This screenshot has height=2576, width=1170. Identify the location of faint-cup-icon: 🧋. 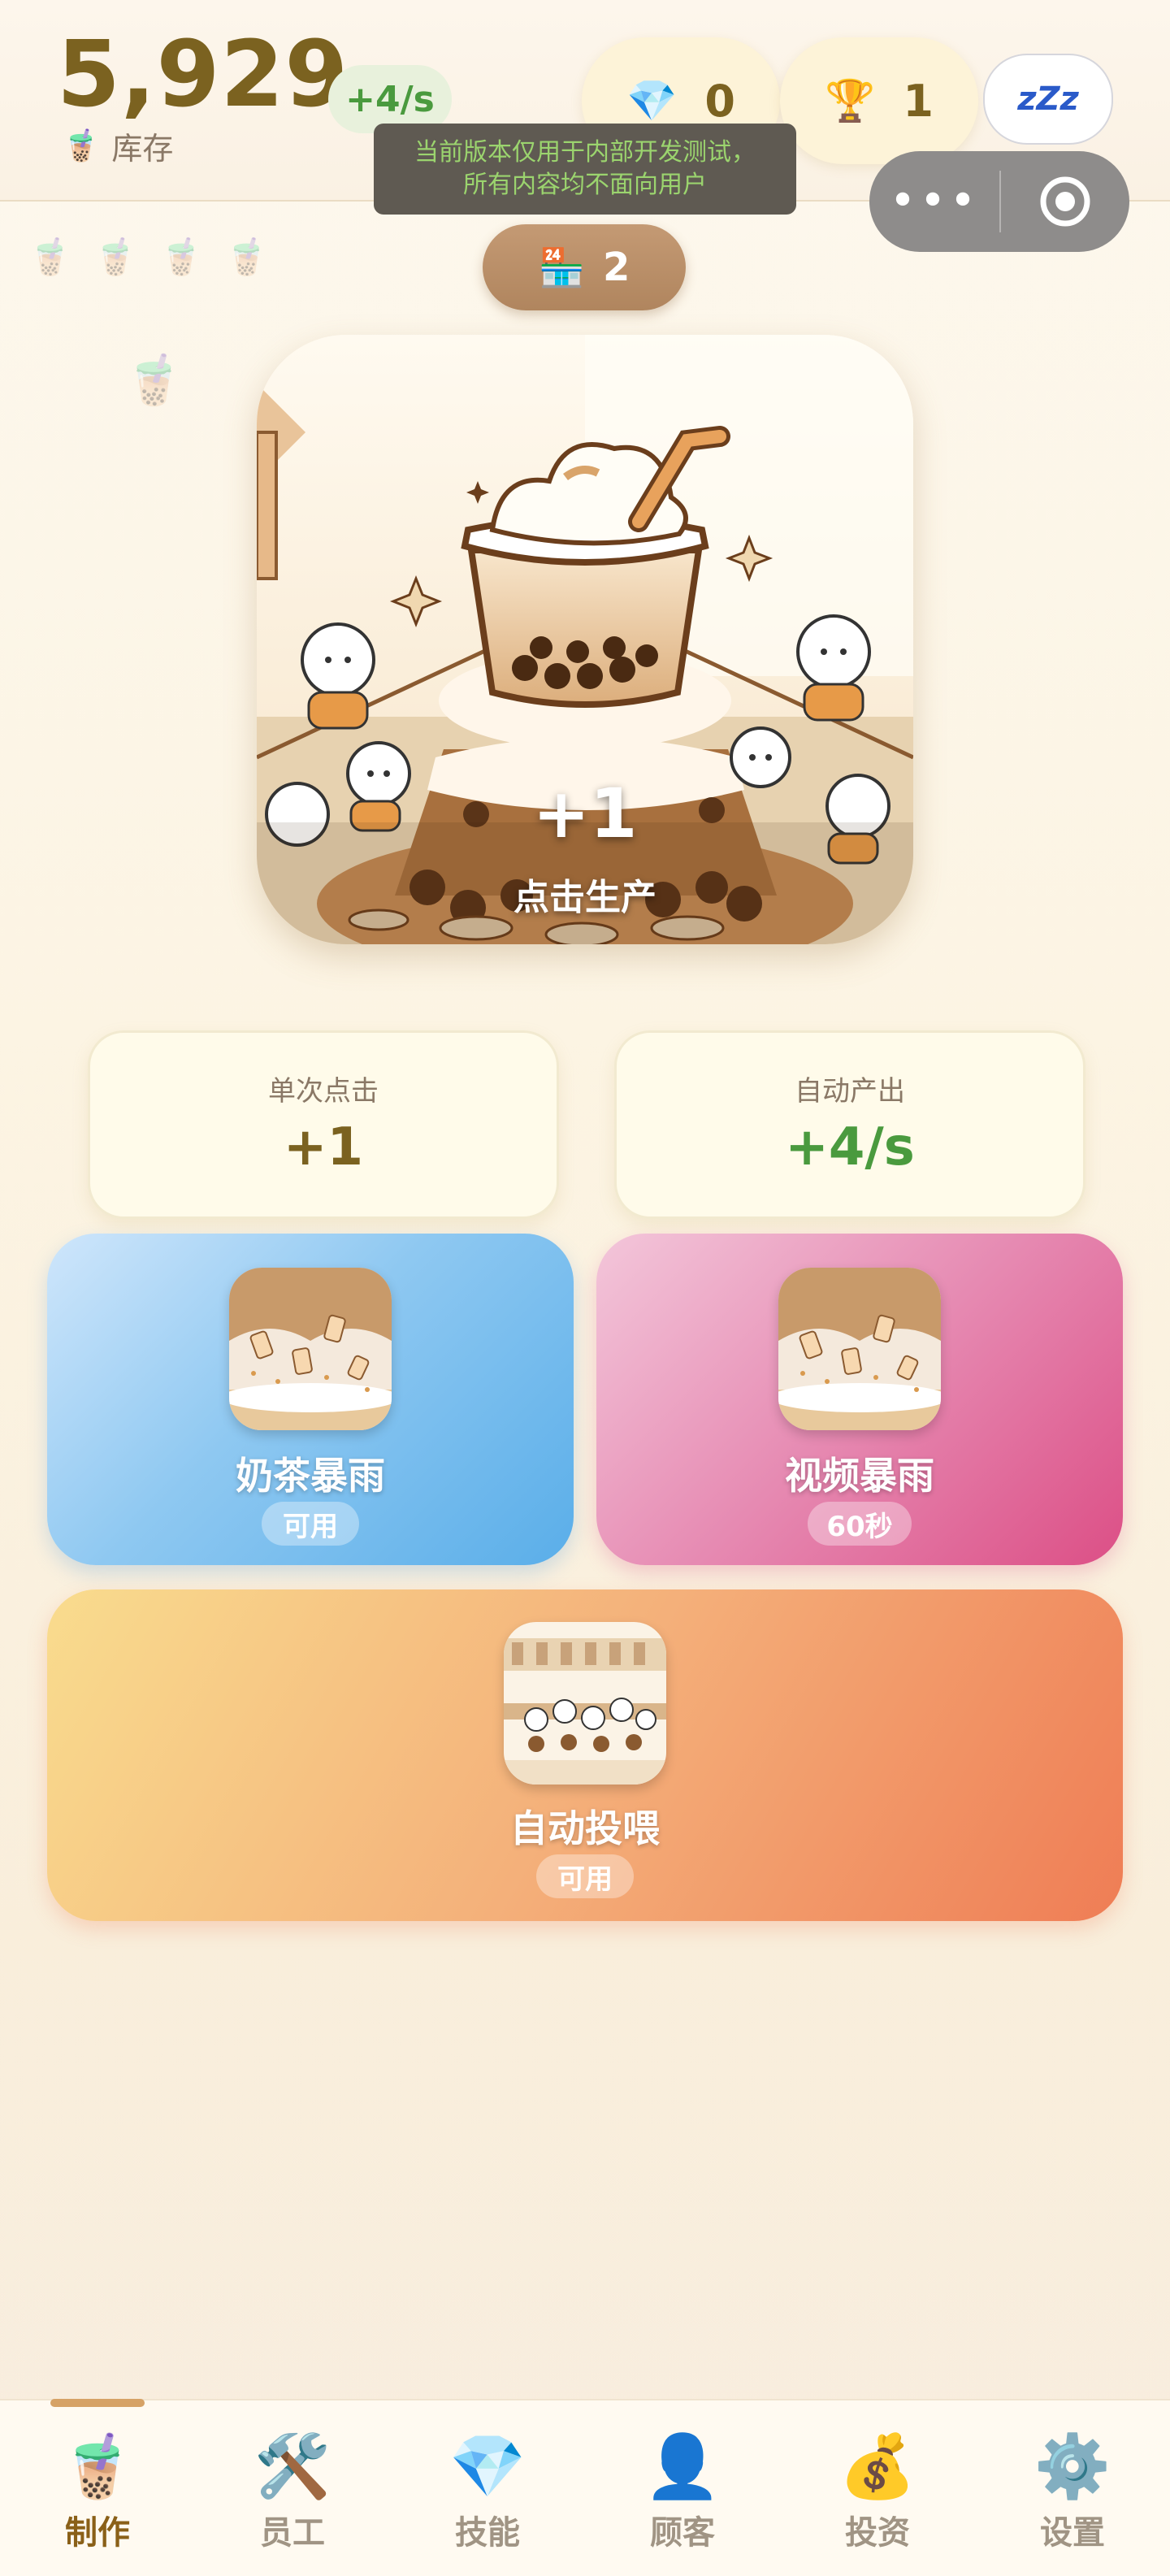
(154, 380).